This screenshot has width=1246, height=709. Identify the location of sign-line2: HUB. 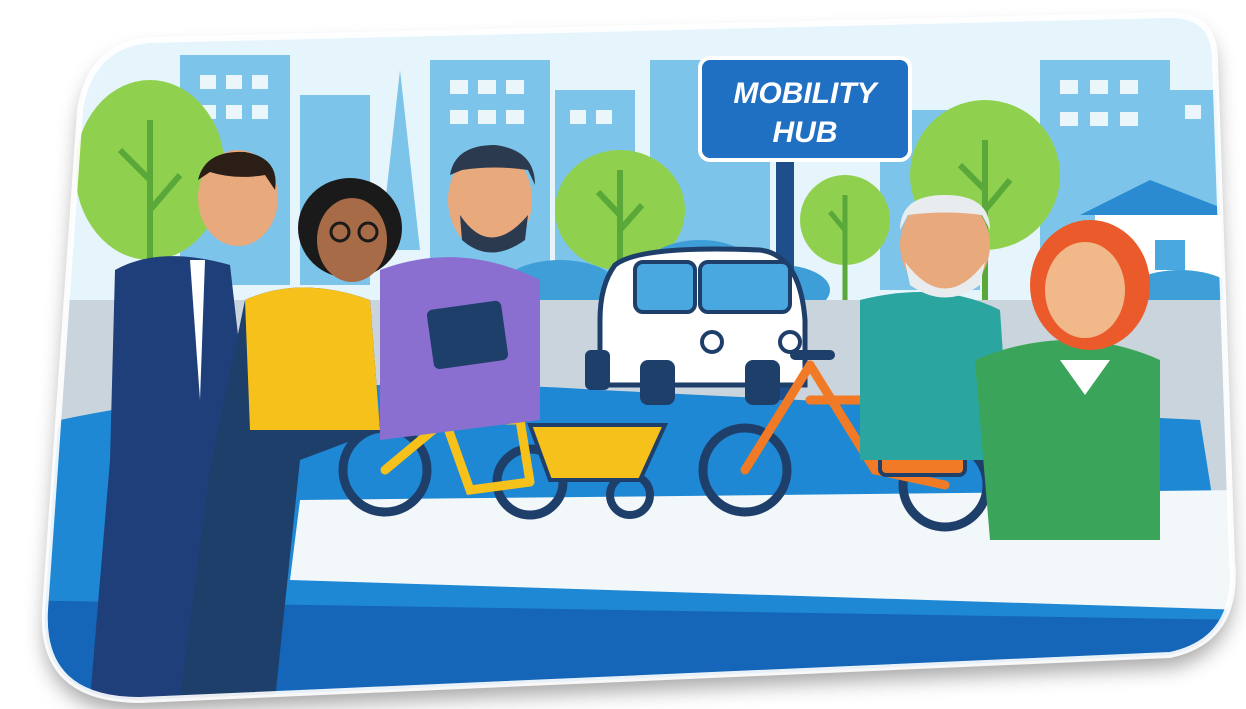
(805, 132).